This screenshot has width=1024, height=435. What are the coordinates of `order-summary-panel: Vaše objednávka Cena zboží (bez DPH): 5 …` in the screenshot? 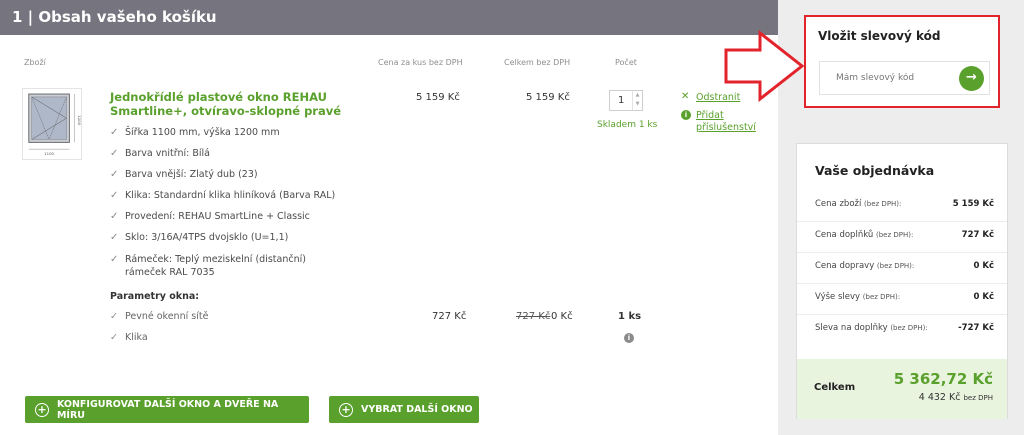 It's located at (902, 281).